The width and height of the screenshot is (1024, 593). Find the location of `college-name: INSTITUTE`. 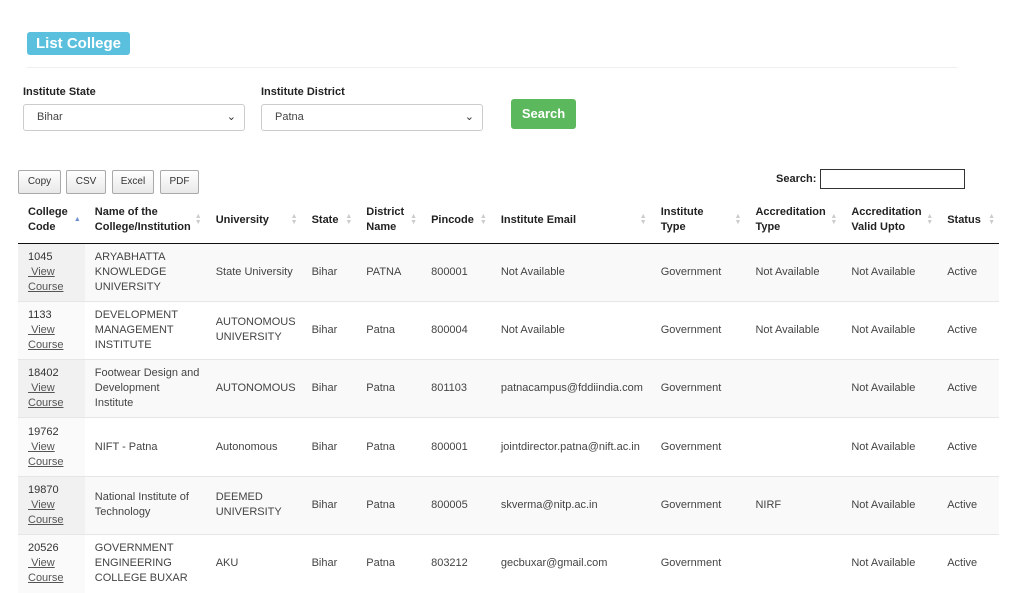

college-name: INSTITUTE is located at coordinates (123, 344).